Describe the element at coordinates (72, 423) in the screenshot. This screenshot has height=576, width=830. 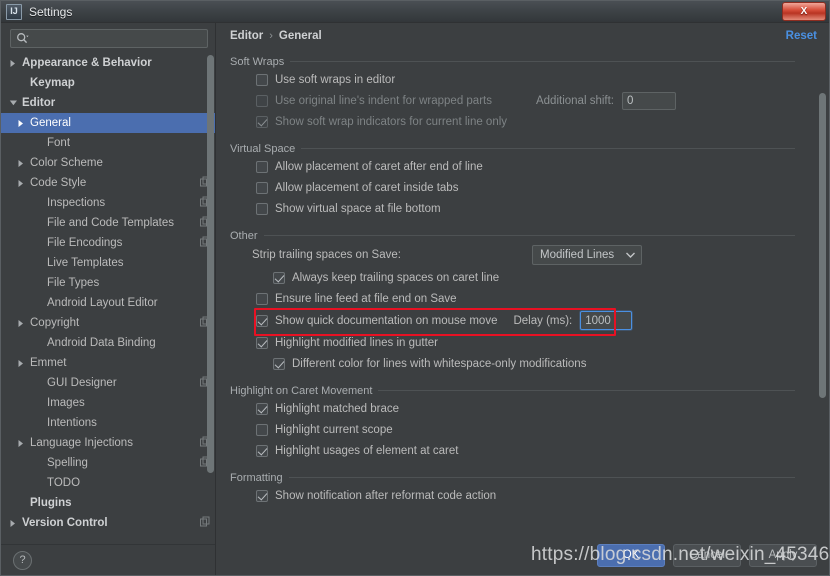
I see `sidebar-item-label: Intentions` at that location.